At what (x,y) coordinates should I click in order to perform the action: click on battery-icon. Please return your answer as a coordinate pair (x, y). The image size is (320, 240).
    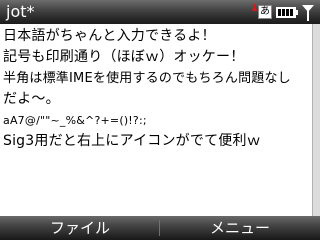
    Looking at the image, I should click on (287, 12).